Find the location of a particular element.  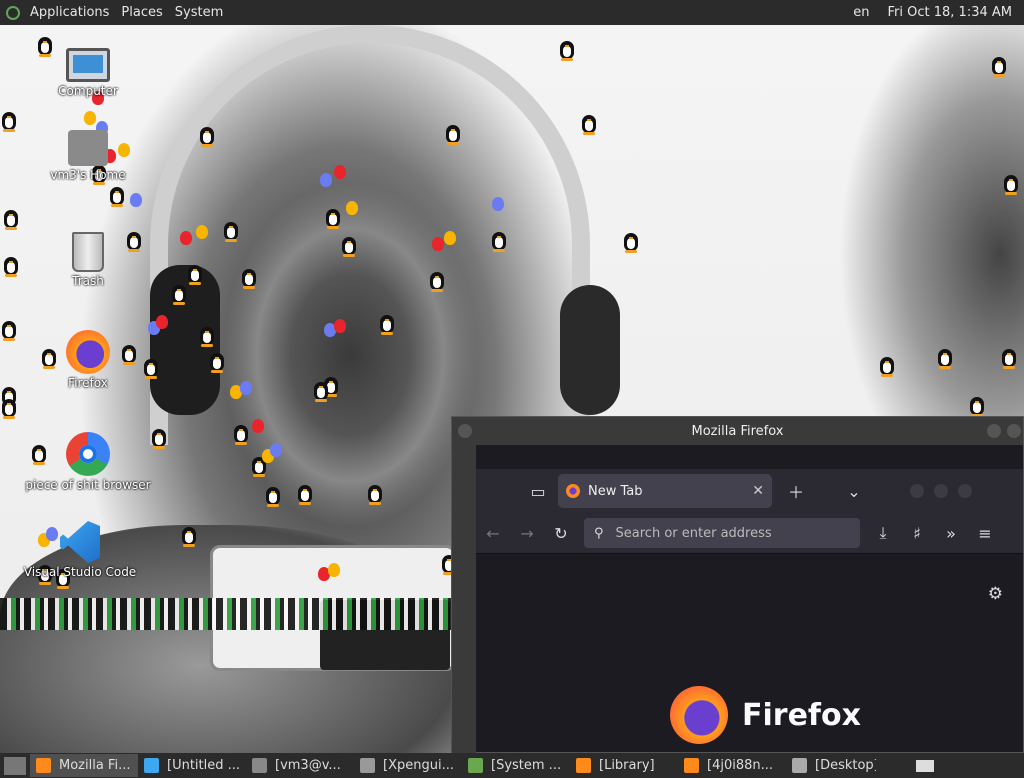

new-tab-plus-icon: ＋ is located at coordinates (796, 491).